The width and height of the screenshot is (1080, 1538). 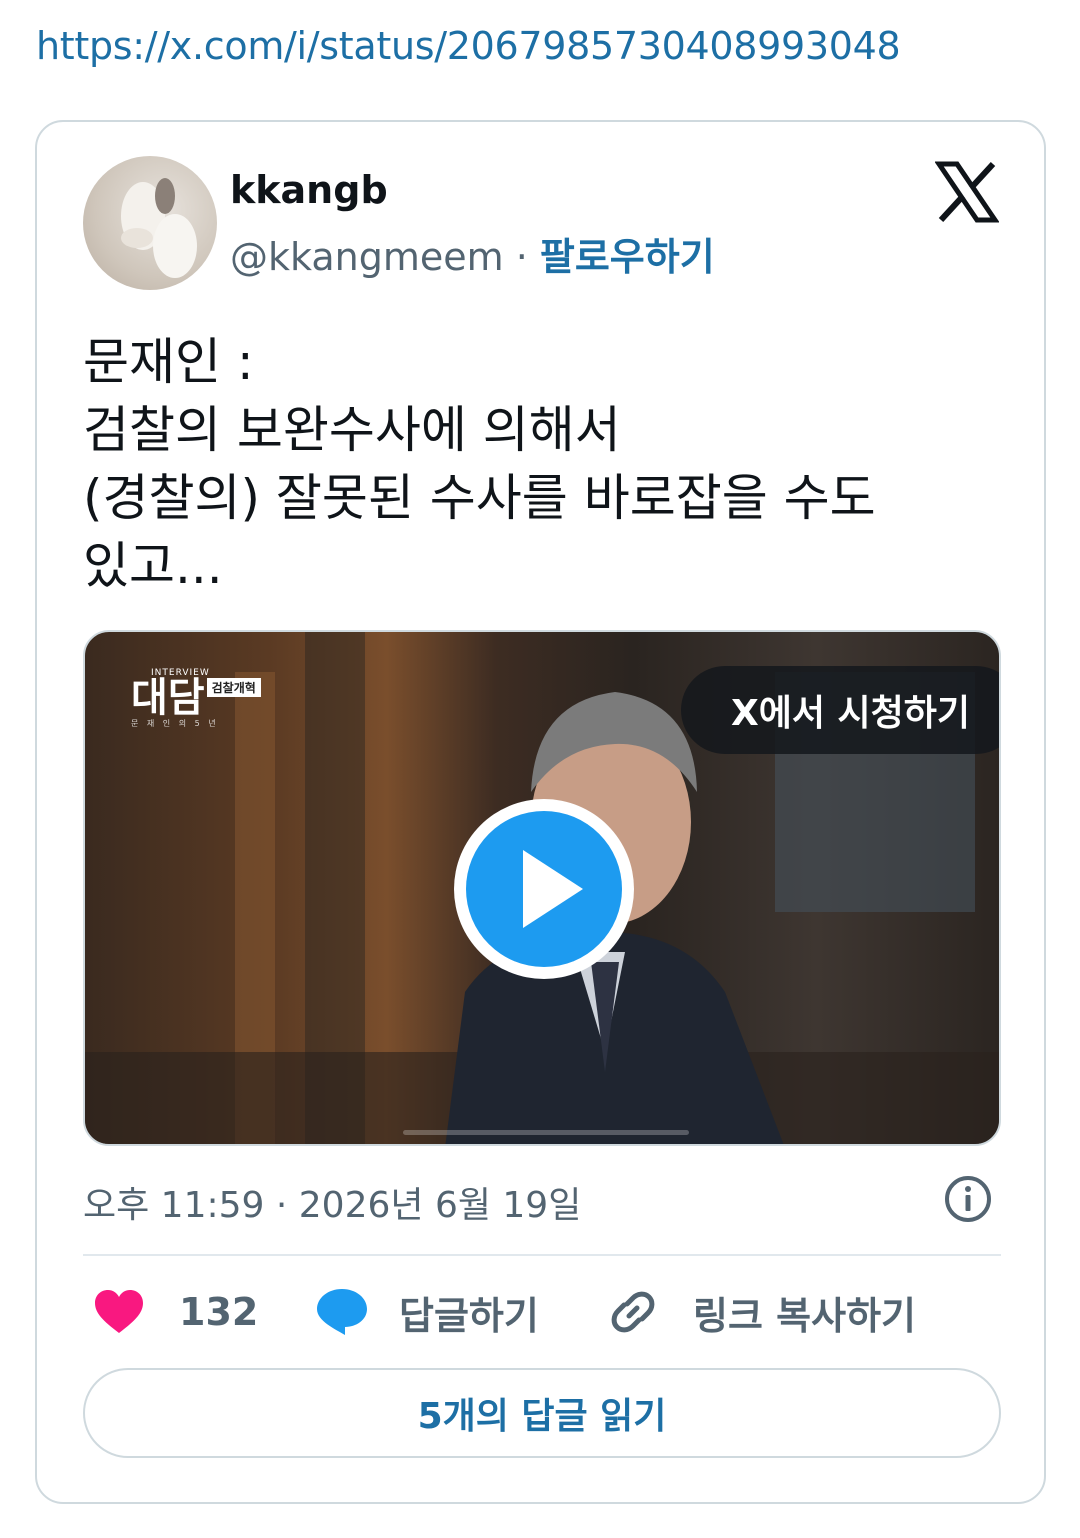 I want to click on play-icon, so click(x=544, y=889).